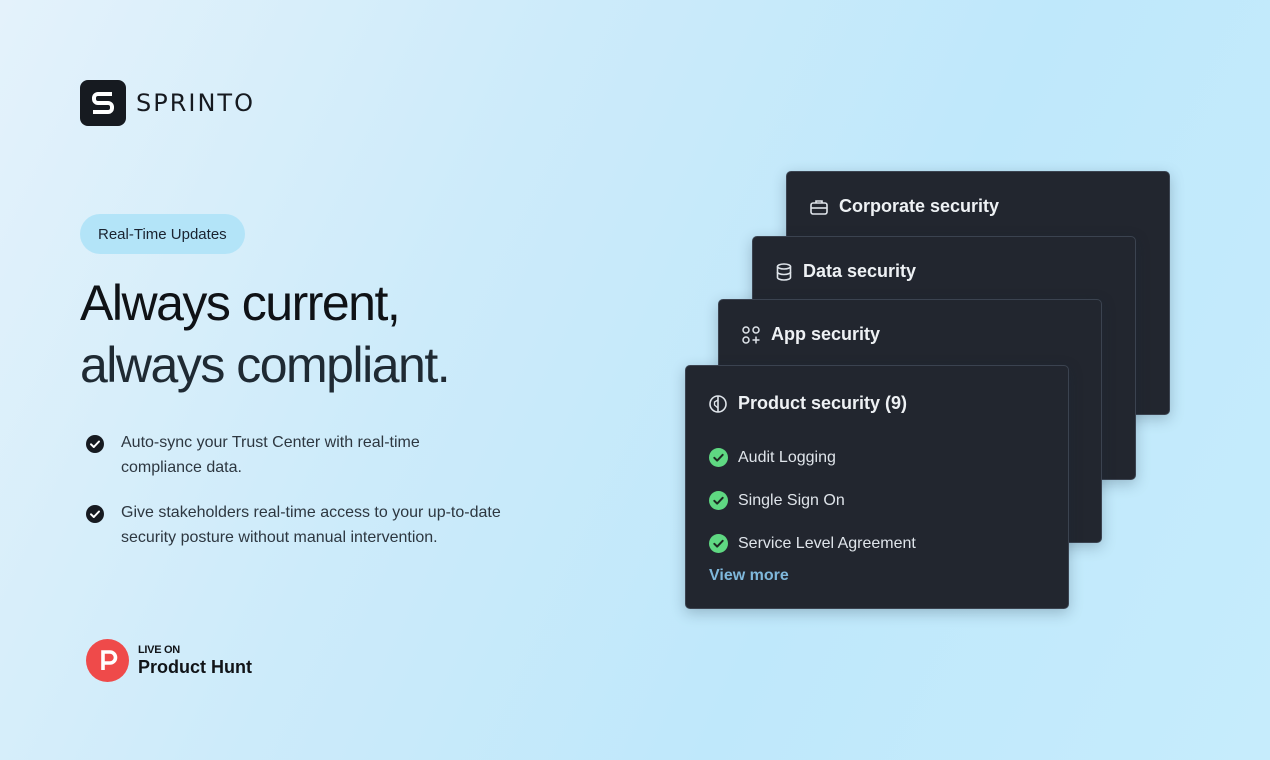 This screenshot has width=1270, height=760. Describe the element at coordinates (718, 403) in the screenshot. I see `shield-icon` at that location.